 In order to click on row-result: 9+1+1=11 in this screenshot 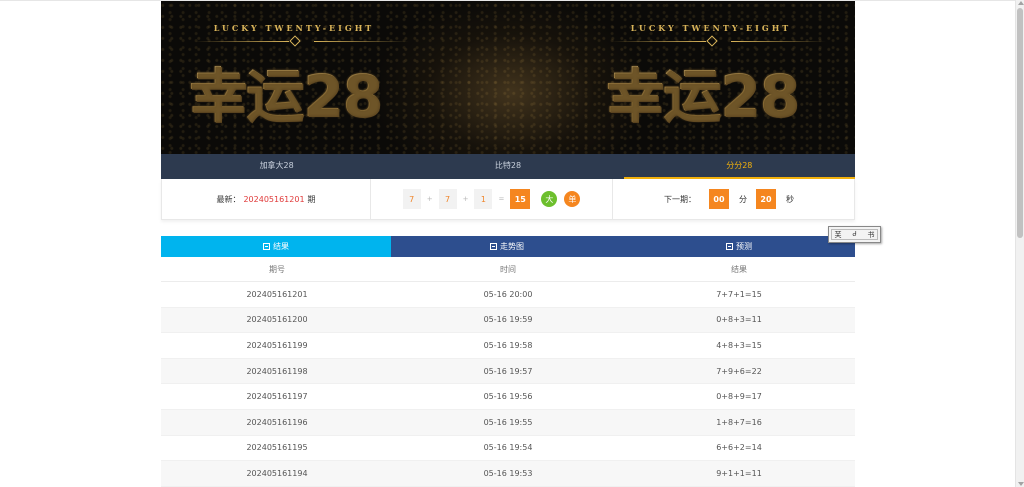, I will do `click(739, 473)`.